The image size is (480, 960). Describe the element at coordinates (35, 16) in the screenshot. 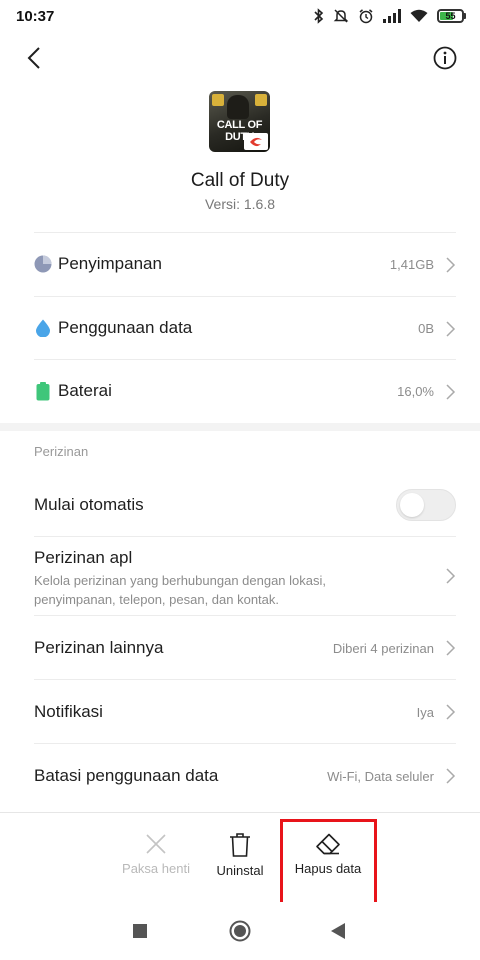

I see `status-time: 10:37` at that location.